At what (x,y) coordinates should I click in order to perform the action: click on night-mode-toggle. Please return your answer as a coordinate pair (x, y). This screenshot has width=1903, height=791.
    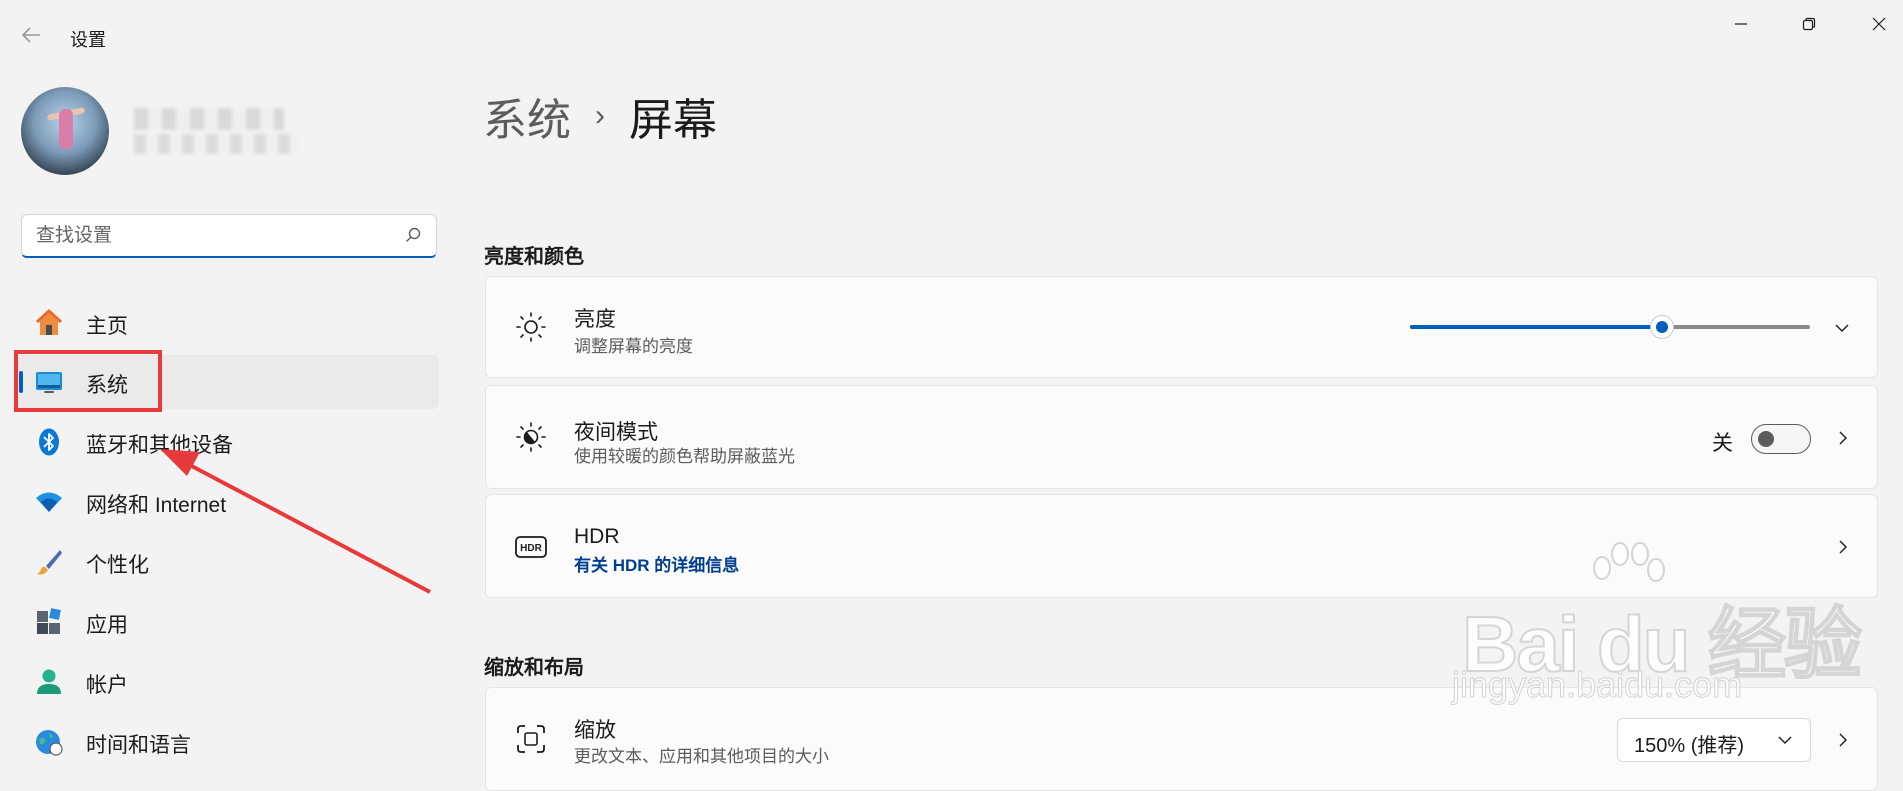
    Looking at the image, I should click on (1781, 439).